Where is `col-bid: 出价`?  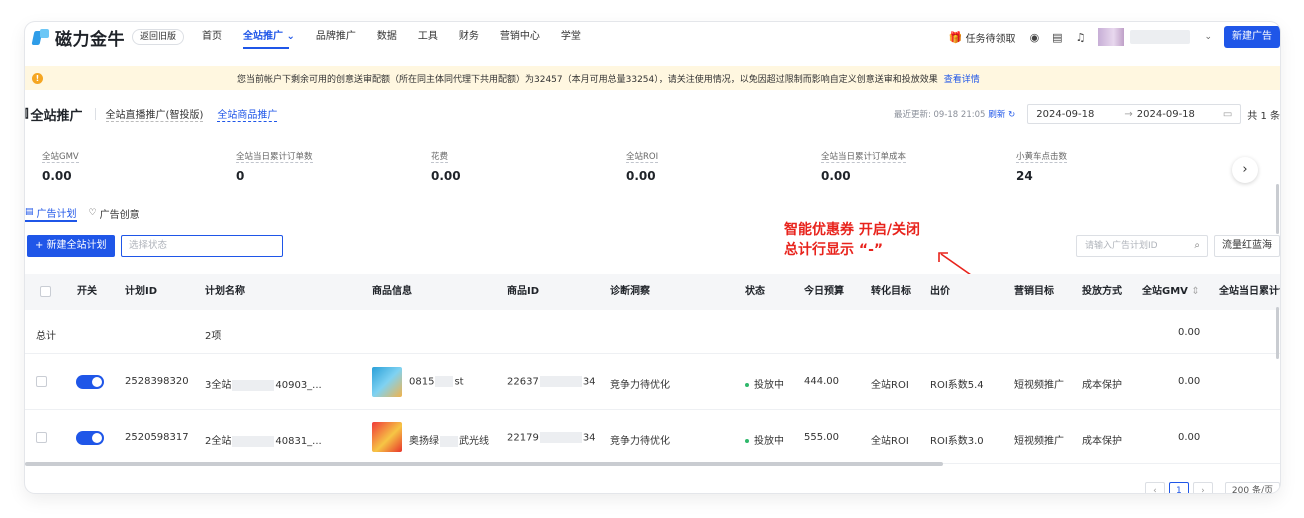
col-bid: 出价 is located at coordinates (940, 291).